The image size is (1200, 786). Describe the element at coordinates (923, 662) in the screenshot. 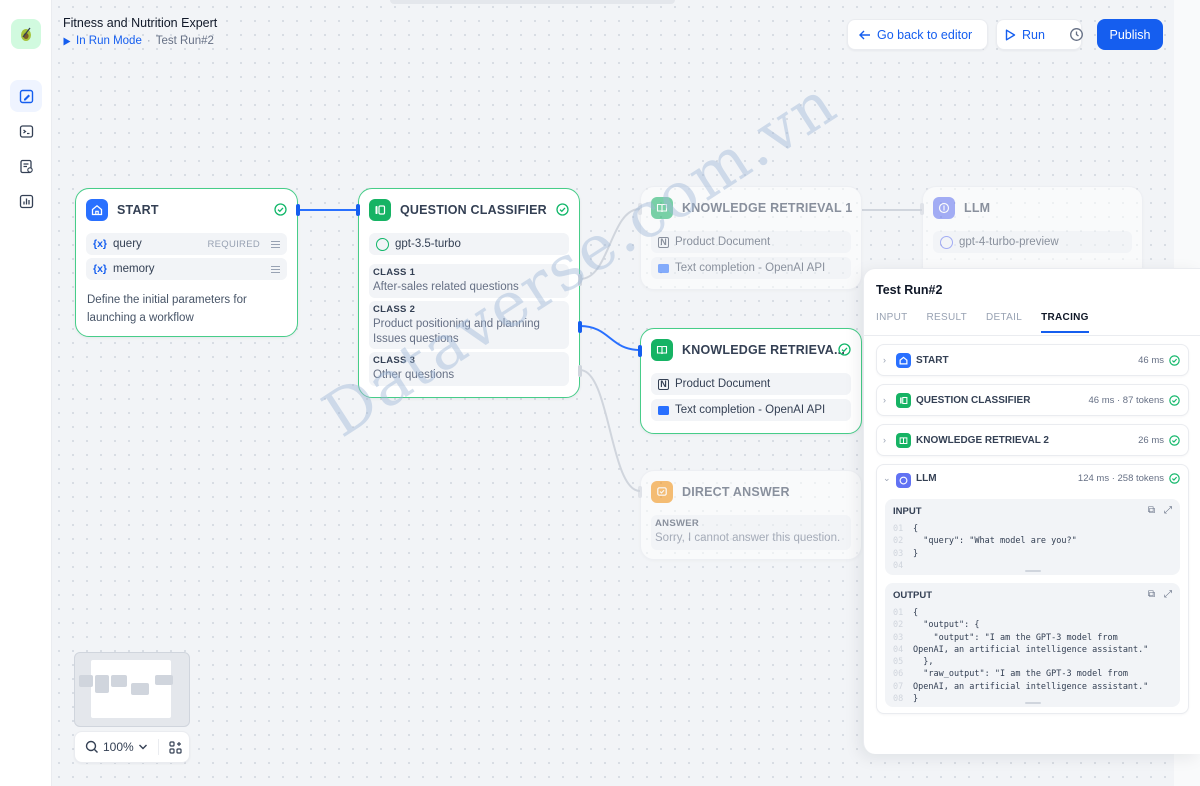

I see `code-line: },` at that location.